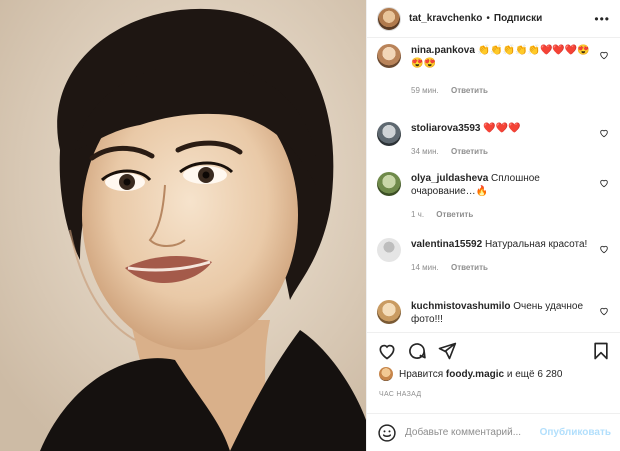 Image resolution: width=620 pixels, height=451 pixels. Describe the element at coordinates (417, 351) in the screenshot. I see `comment-icon` at that location.